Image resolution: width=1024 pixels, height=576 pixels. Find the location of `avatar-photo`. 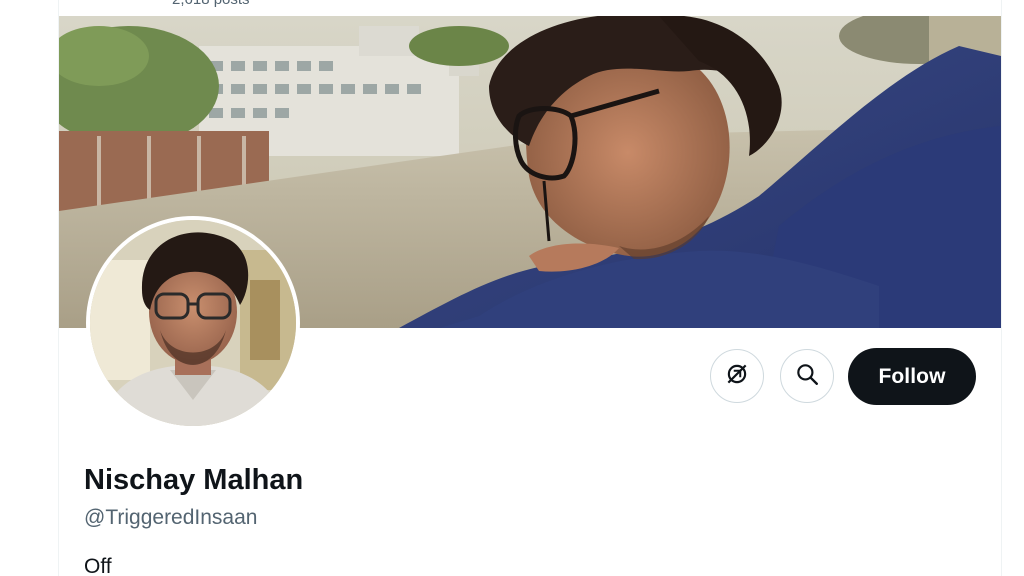

avatar-photo is located at coordinates (193, 323).